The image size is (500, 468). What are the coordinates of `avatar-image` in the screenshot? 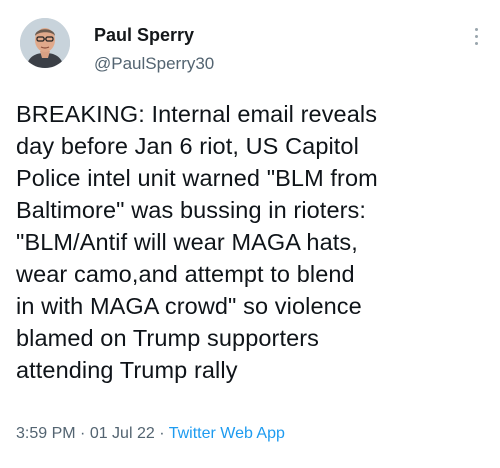 It's located at (45, 43).